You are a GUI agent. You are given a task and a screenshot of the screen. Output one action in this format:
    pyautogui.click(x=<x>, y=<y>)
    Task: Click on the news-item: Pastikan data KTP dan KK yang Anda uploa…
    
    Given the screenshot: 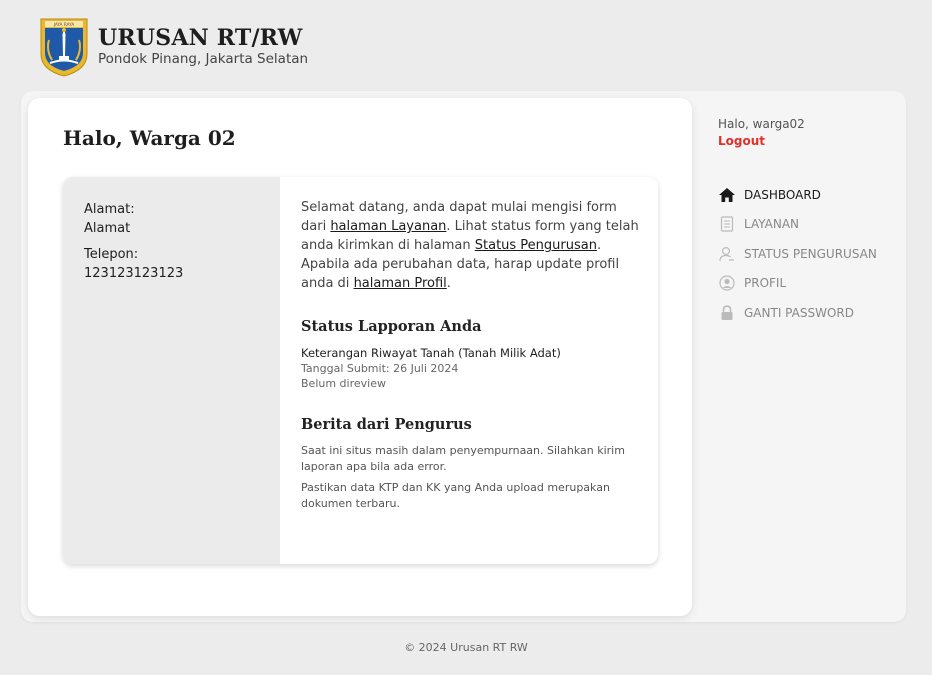 What is the action you would take?
    pyautogui.click(x=455, y=495)
    